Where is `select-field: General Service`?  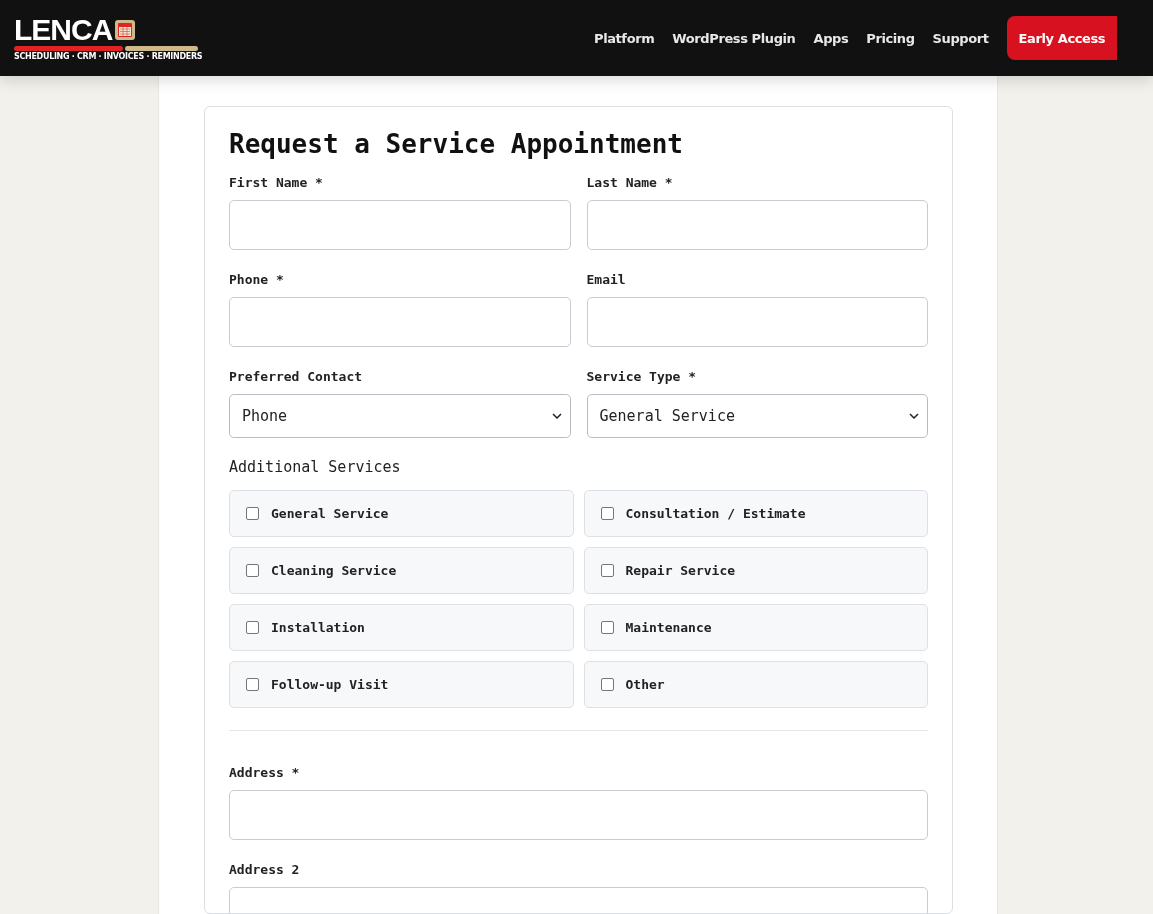
select-field: General Service is located at coordinates (757, 416).